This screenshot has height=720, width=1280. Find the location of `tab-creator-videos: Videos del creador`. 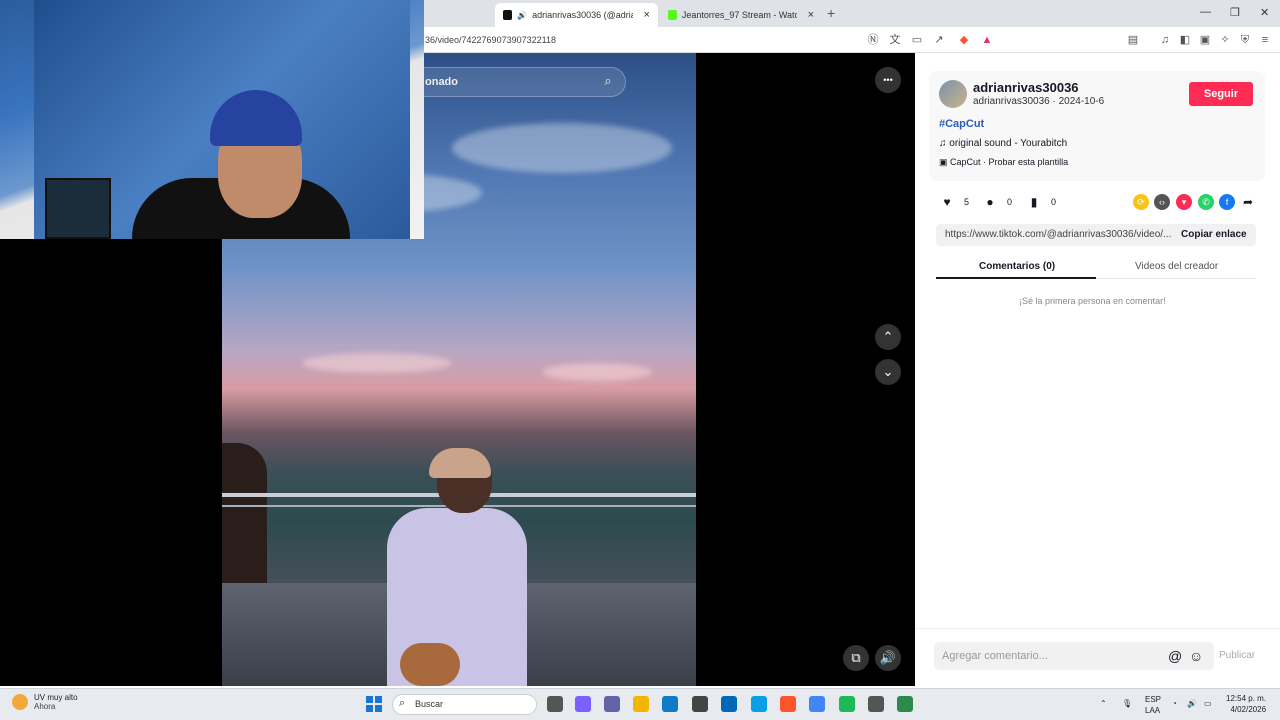

tab-creator-videos: Videos del creador is located at coordinates (1176, 266).